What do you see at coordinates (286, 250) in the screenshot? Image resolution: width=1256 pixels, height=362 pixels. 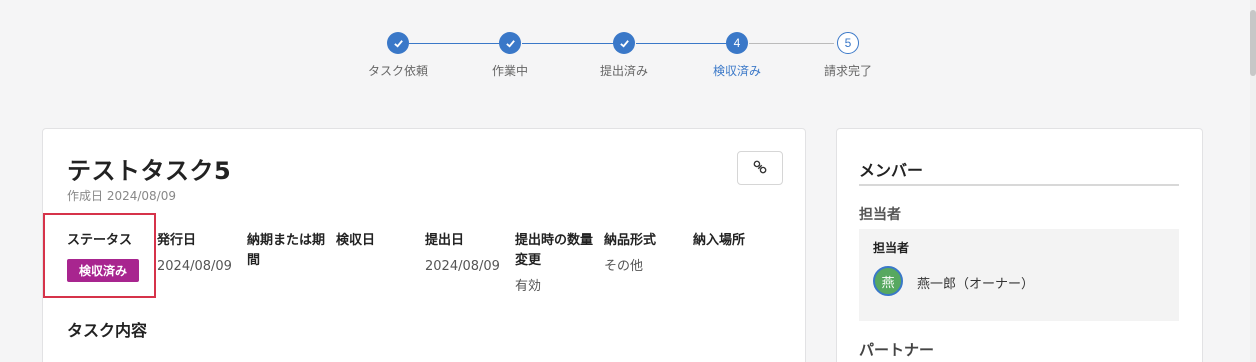 I see `field-label: 納期または期間` at bounding box center [286, 250].